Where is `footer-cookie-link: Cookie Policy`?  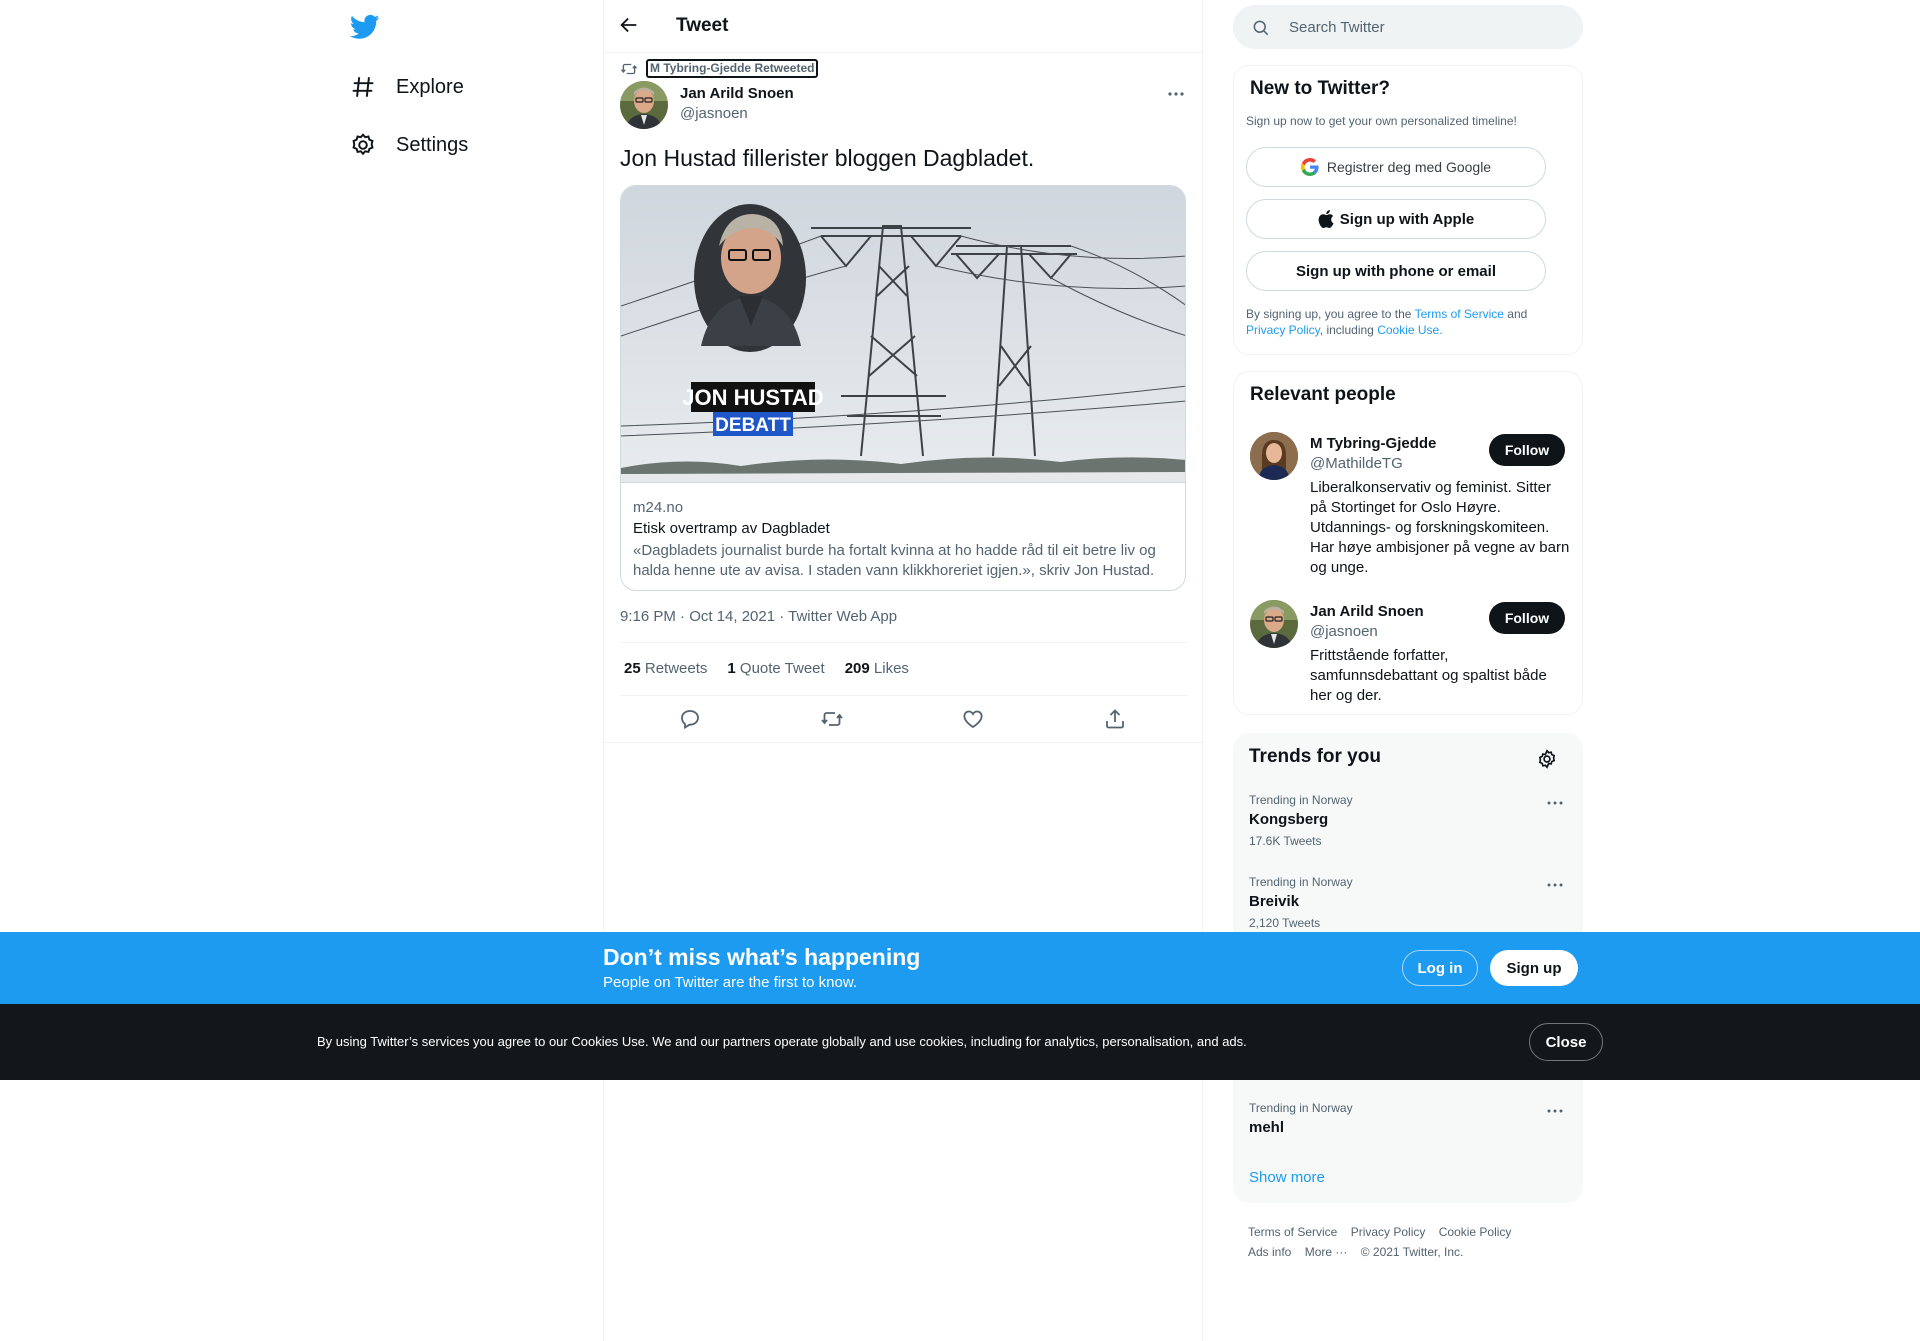 footer-cookie-link: Cookie Policy is located at coordinates (1475, 1232).